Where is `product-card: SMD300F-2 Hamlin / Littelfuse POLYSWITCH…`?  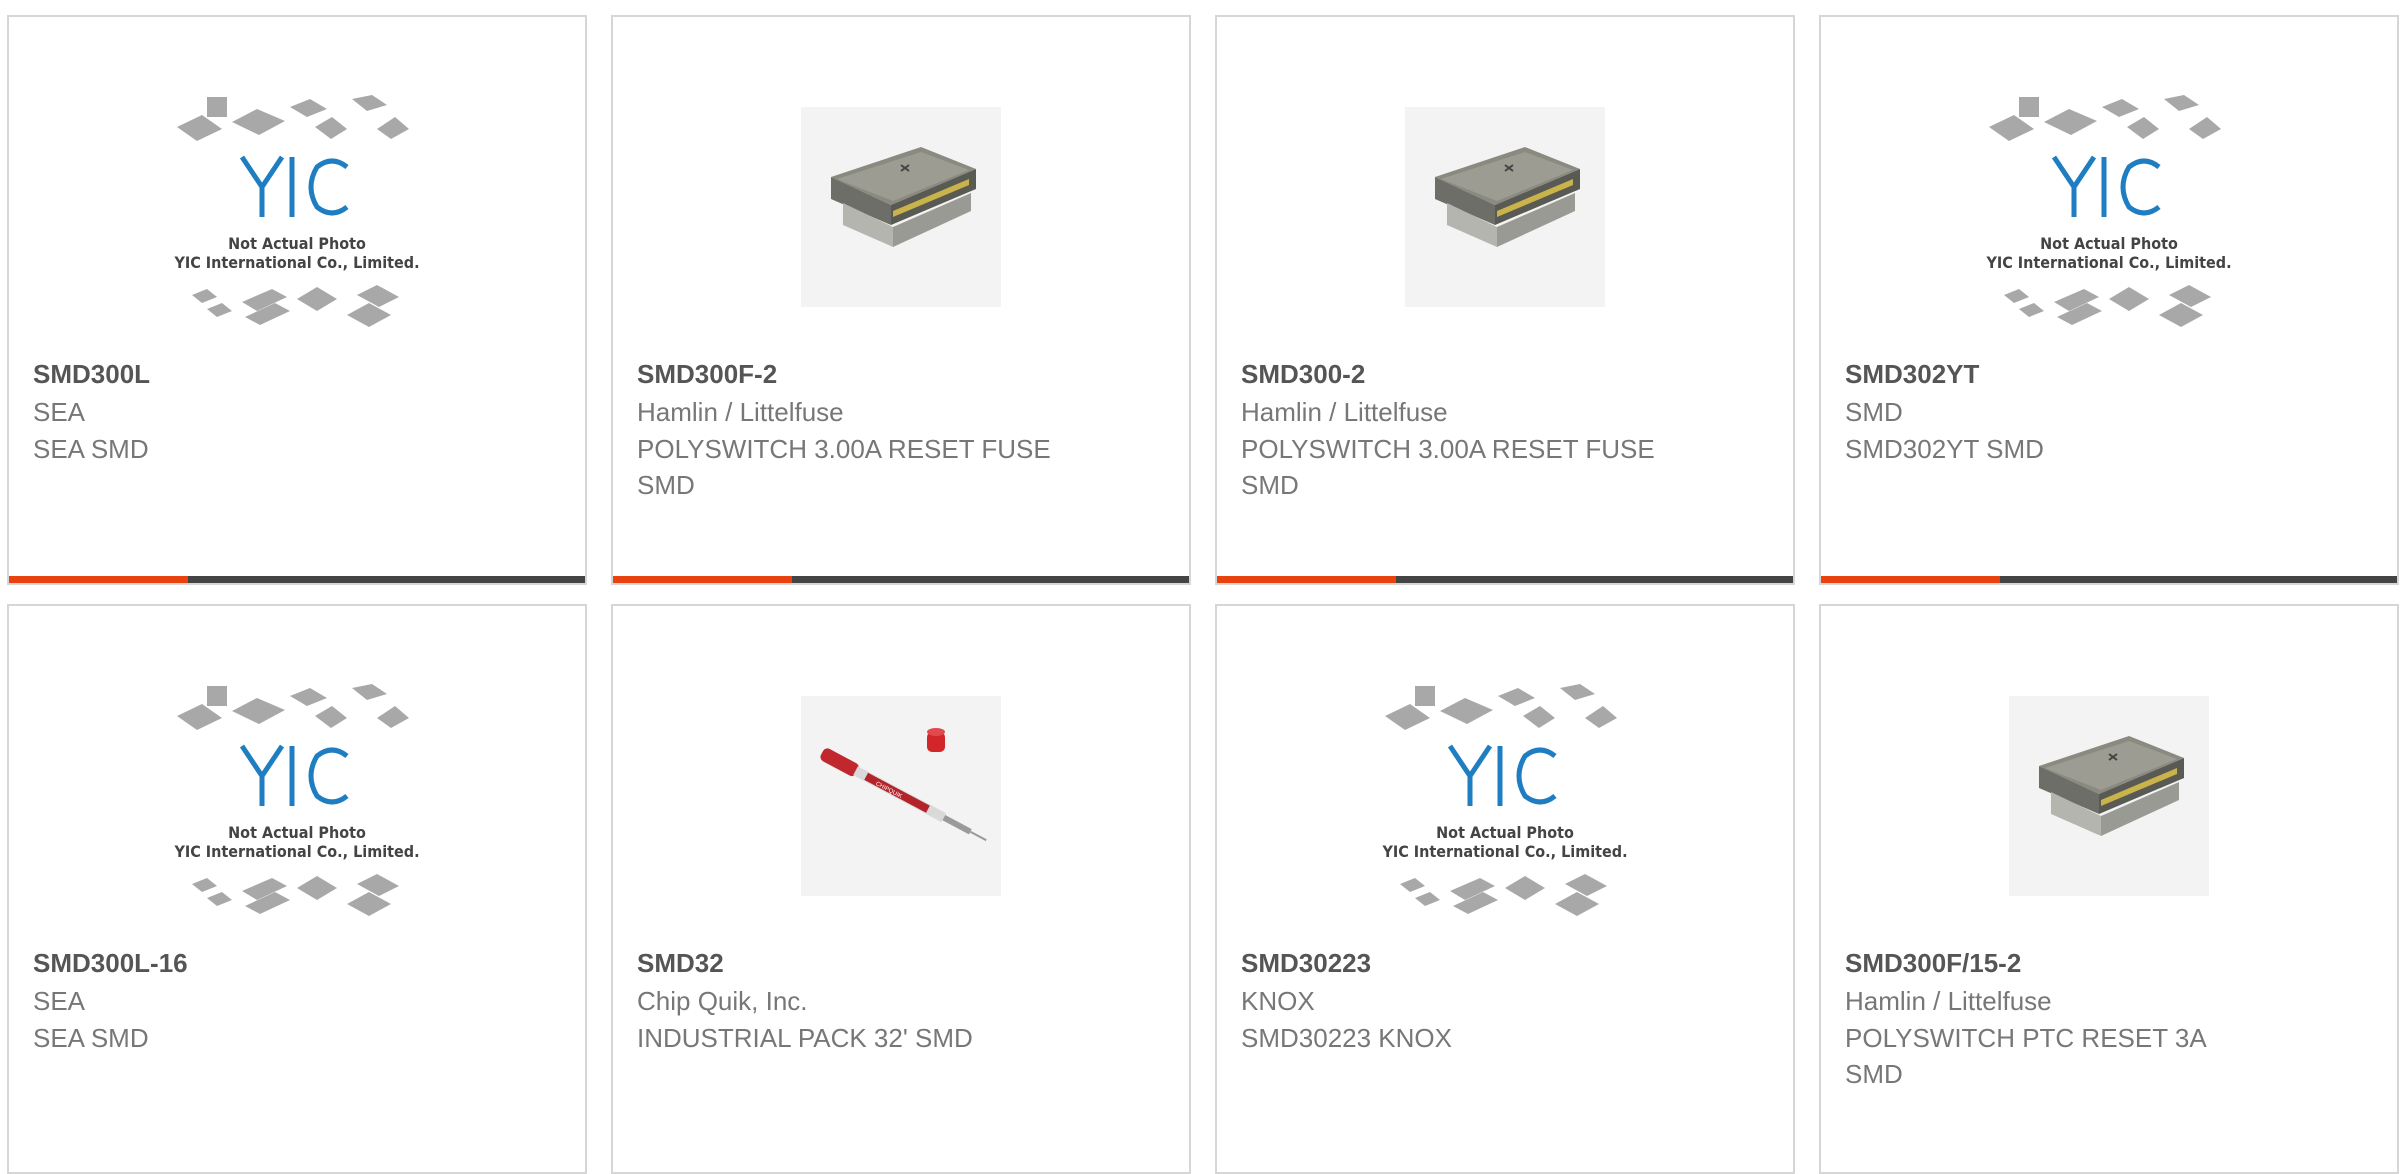 product-card: SMD300F-2 Hamlin / Littelfuse POLYSWITCH… is located at coordinates (901, 300).